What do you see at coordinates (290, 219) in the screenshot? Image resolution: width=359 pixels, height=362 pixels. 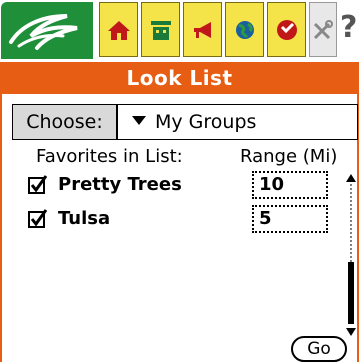 I see `range-input: 5` at bounding box center [290, 219].